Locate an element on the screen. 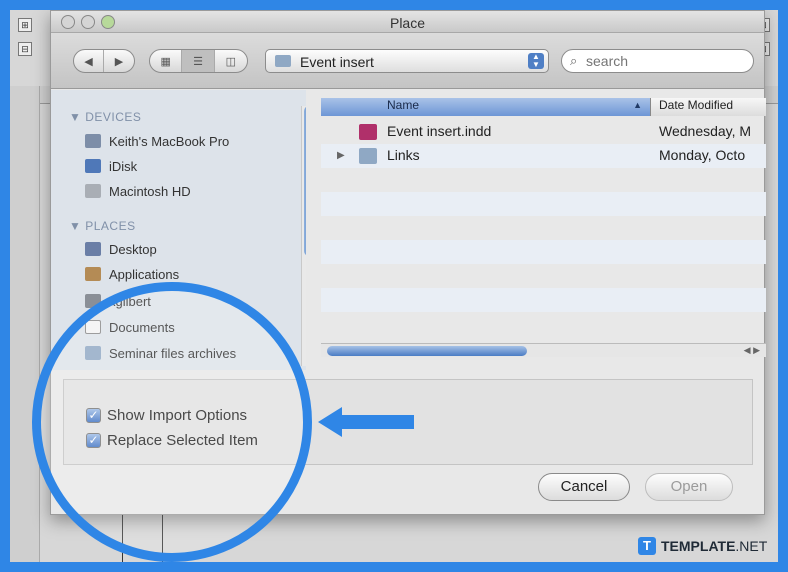 The image size is (788, 572). sidebar-item-macintosh-hd: Macintosh HD is located at coordinates (138, 191).